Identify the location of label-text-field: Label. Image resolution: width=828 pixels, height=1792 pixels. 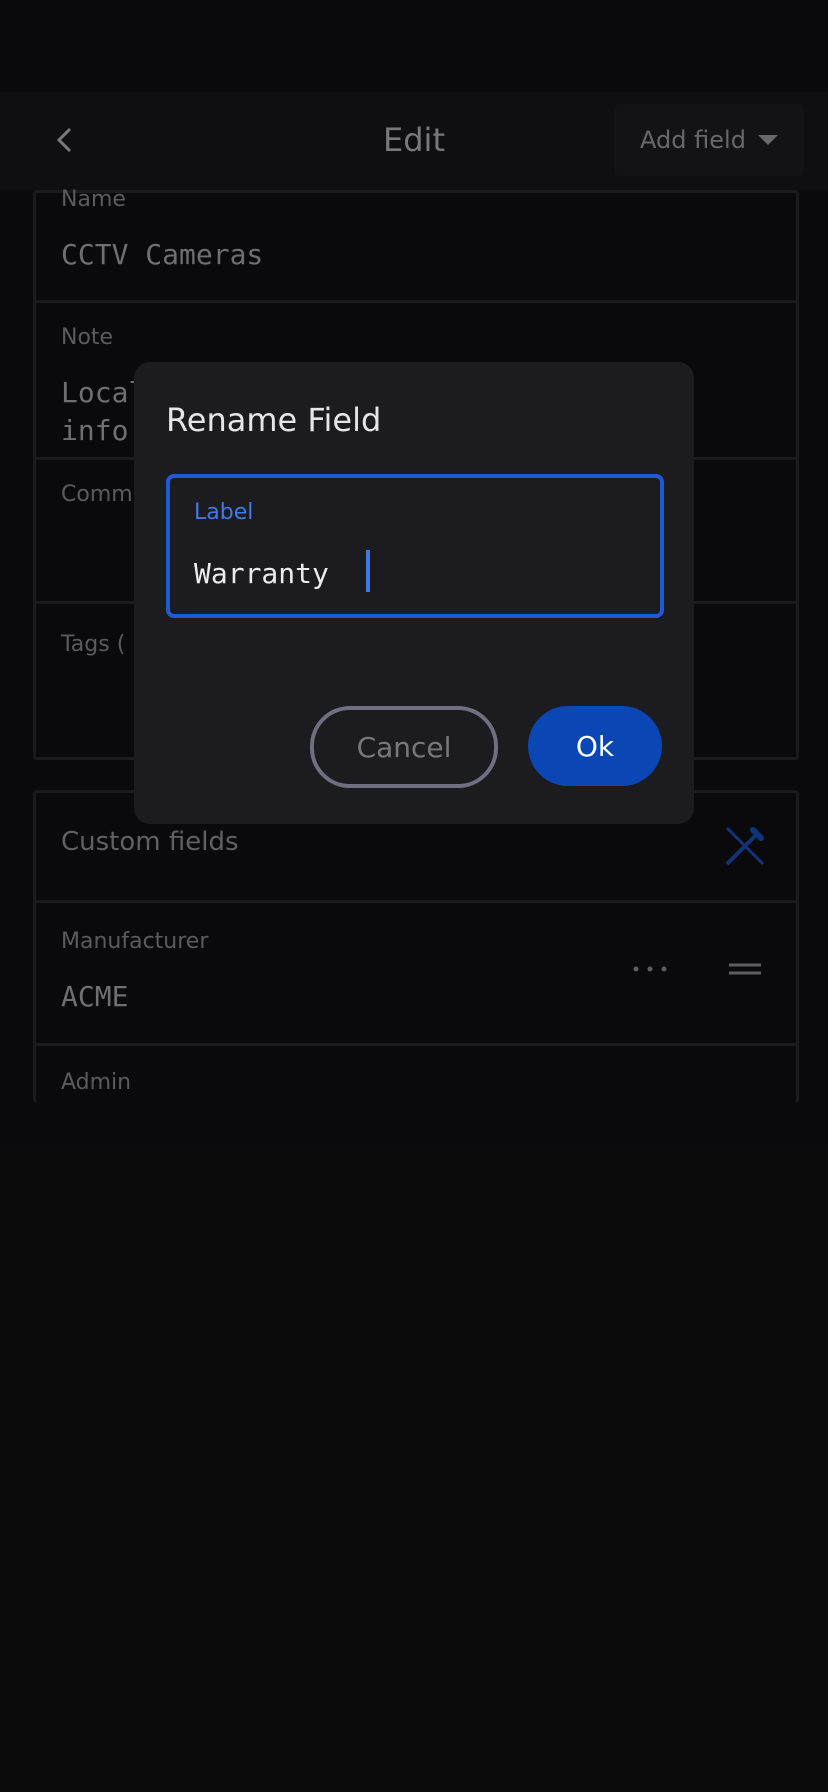
(415, 546).